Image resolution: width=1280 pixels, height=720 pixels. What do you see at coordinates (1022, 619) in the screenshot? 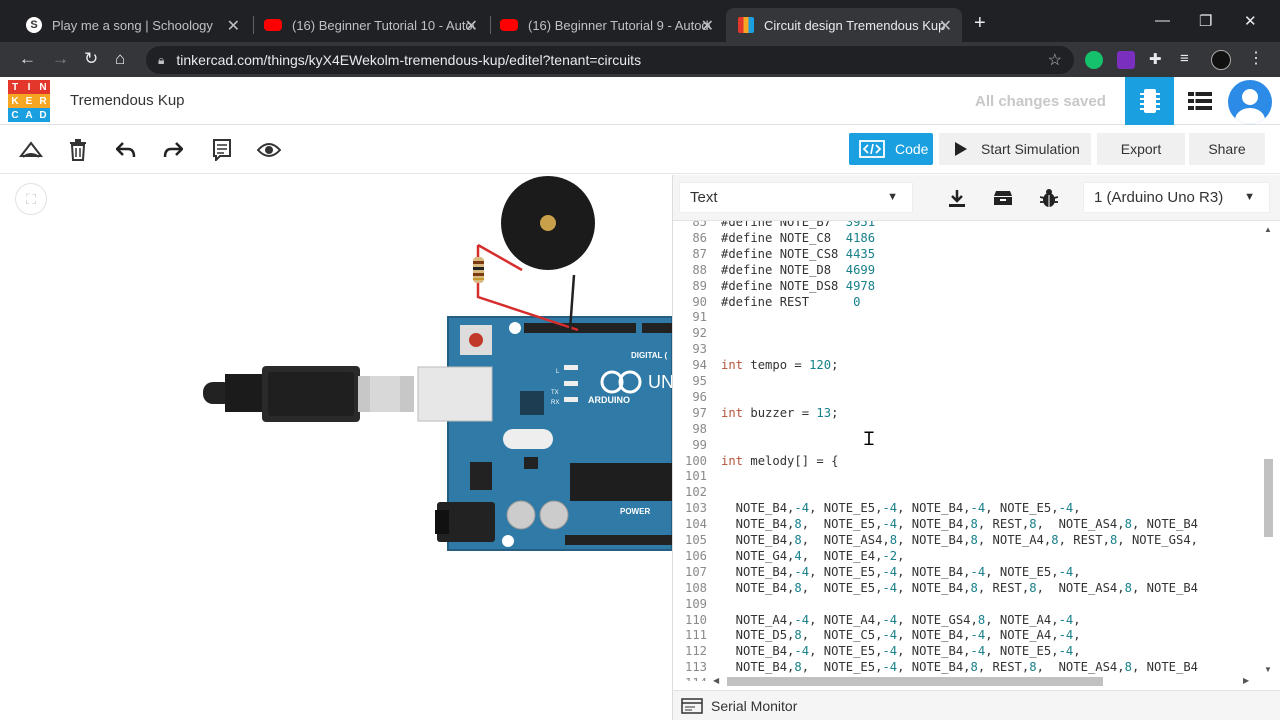
I see `code-token: , NOTE_A4,` at bounding box center [1022, 619].